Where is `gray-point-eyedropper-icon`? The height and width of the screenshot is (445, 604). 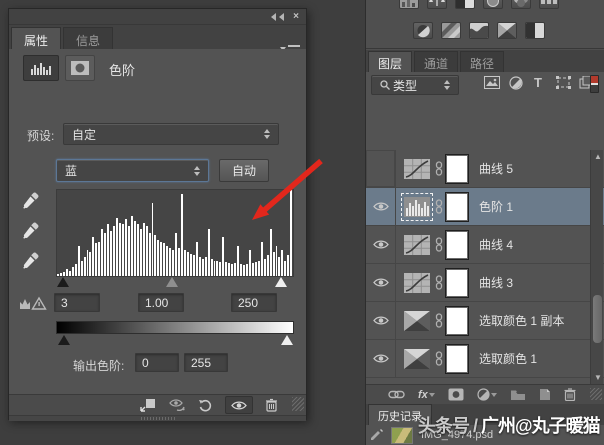
gray-point-eyedropper-icon is located at coordinates (30, 230).